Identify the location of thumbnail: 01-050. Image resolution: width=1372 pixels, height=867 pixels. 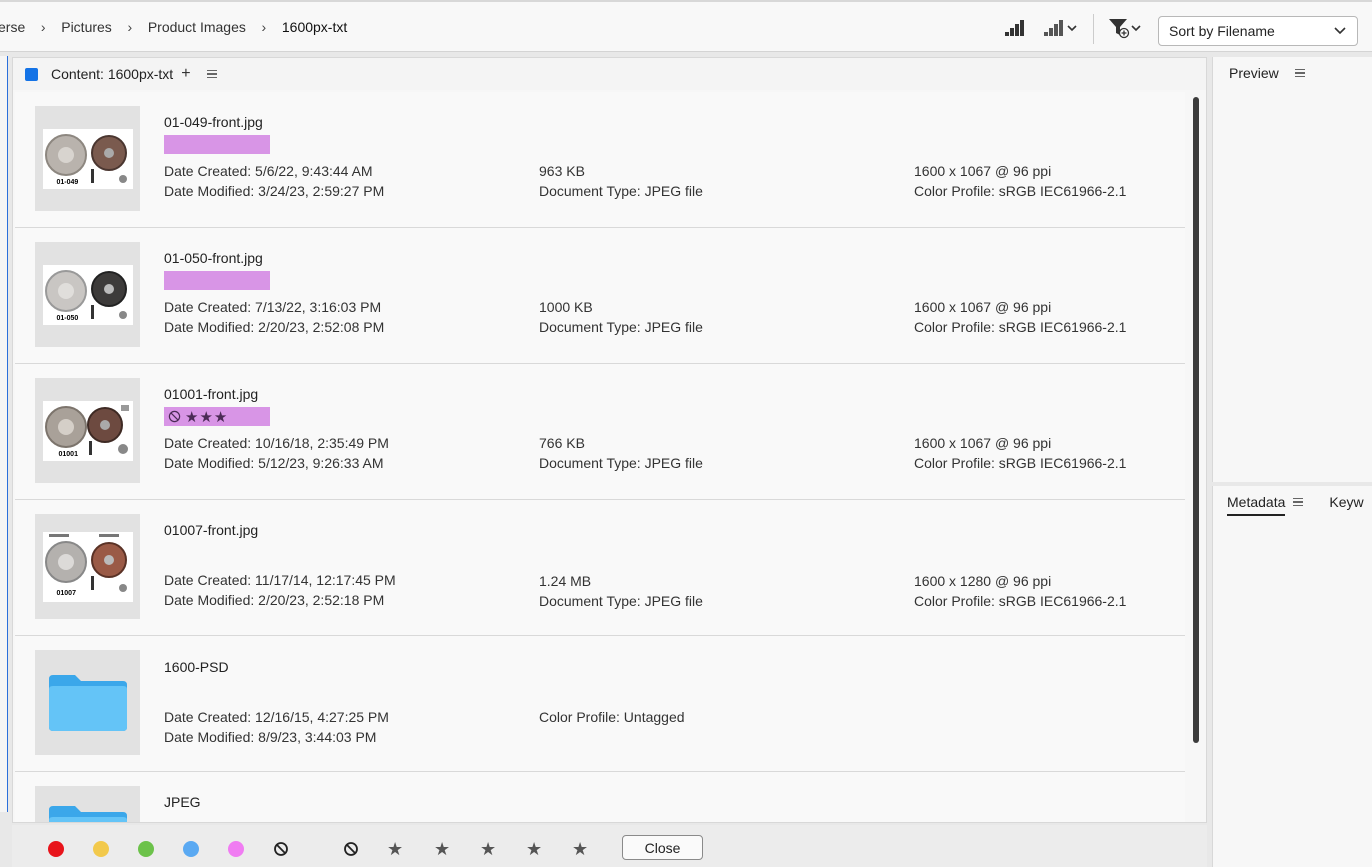
(87, 294).